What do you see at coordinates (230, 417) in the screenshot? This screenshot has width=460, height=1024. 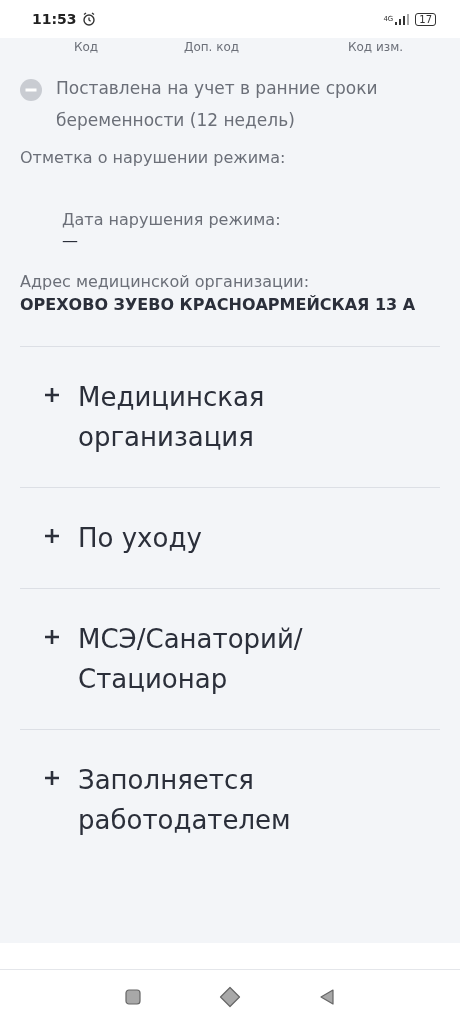 I see `section-header: Медицинская организация` at bounding box center [230, 417].